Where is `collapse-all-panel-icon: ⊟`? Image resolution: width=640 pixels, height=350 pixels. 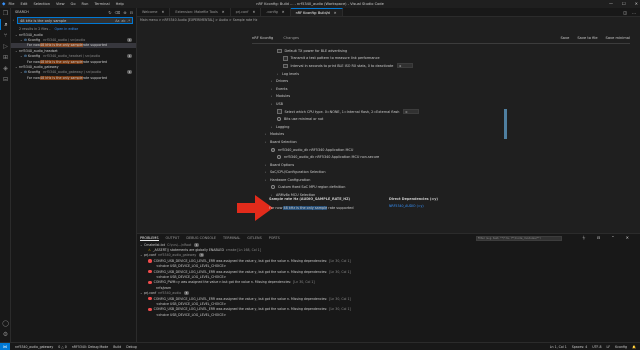 collapse-all-panel-icon: ⊟ is located at coordinates (598, 238).